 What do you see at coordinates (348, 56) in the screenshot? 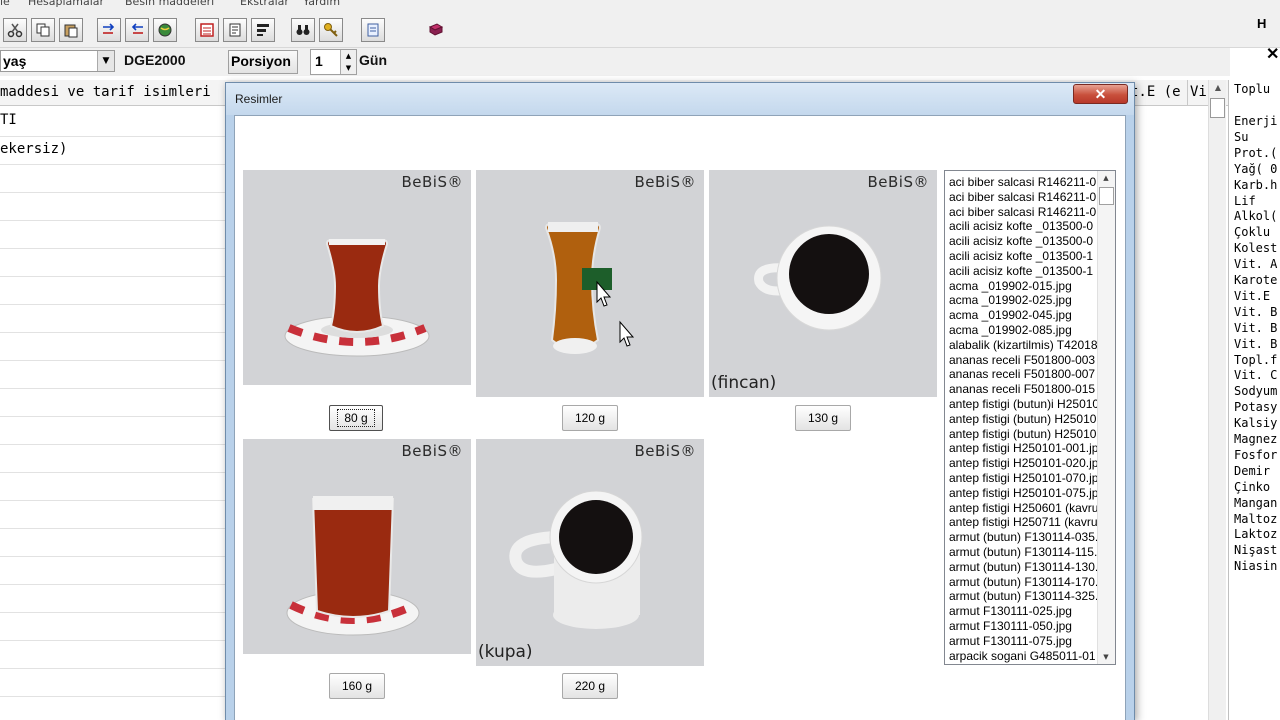
I see `stepper-up-icon: ▲` at bounding box center [348, 56].